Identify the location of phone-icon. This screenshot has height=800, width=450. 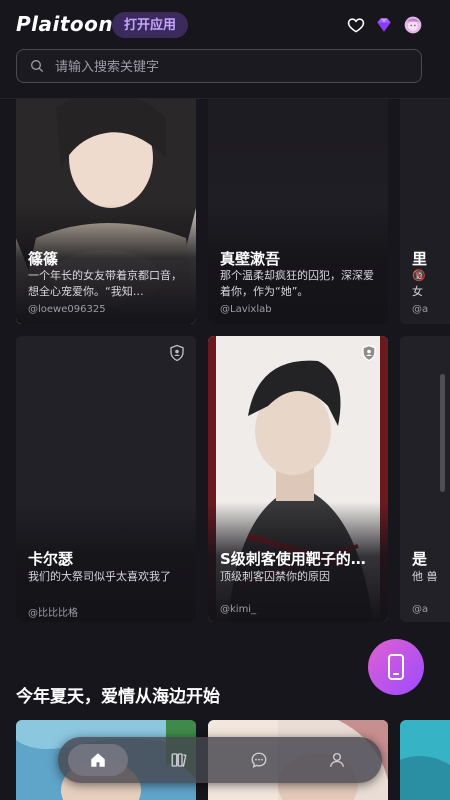
(396, 667).